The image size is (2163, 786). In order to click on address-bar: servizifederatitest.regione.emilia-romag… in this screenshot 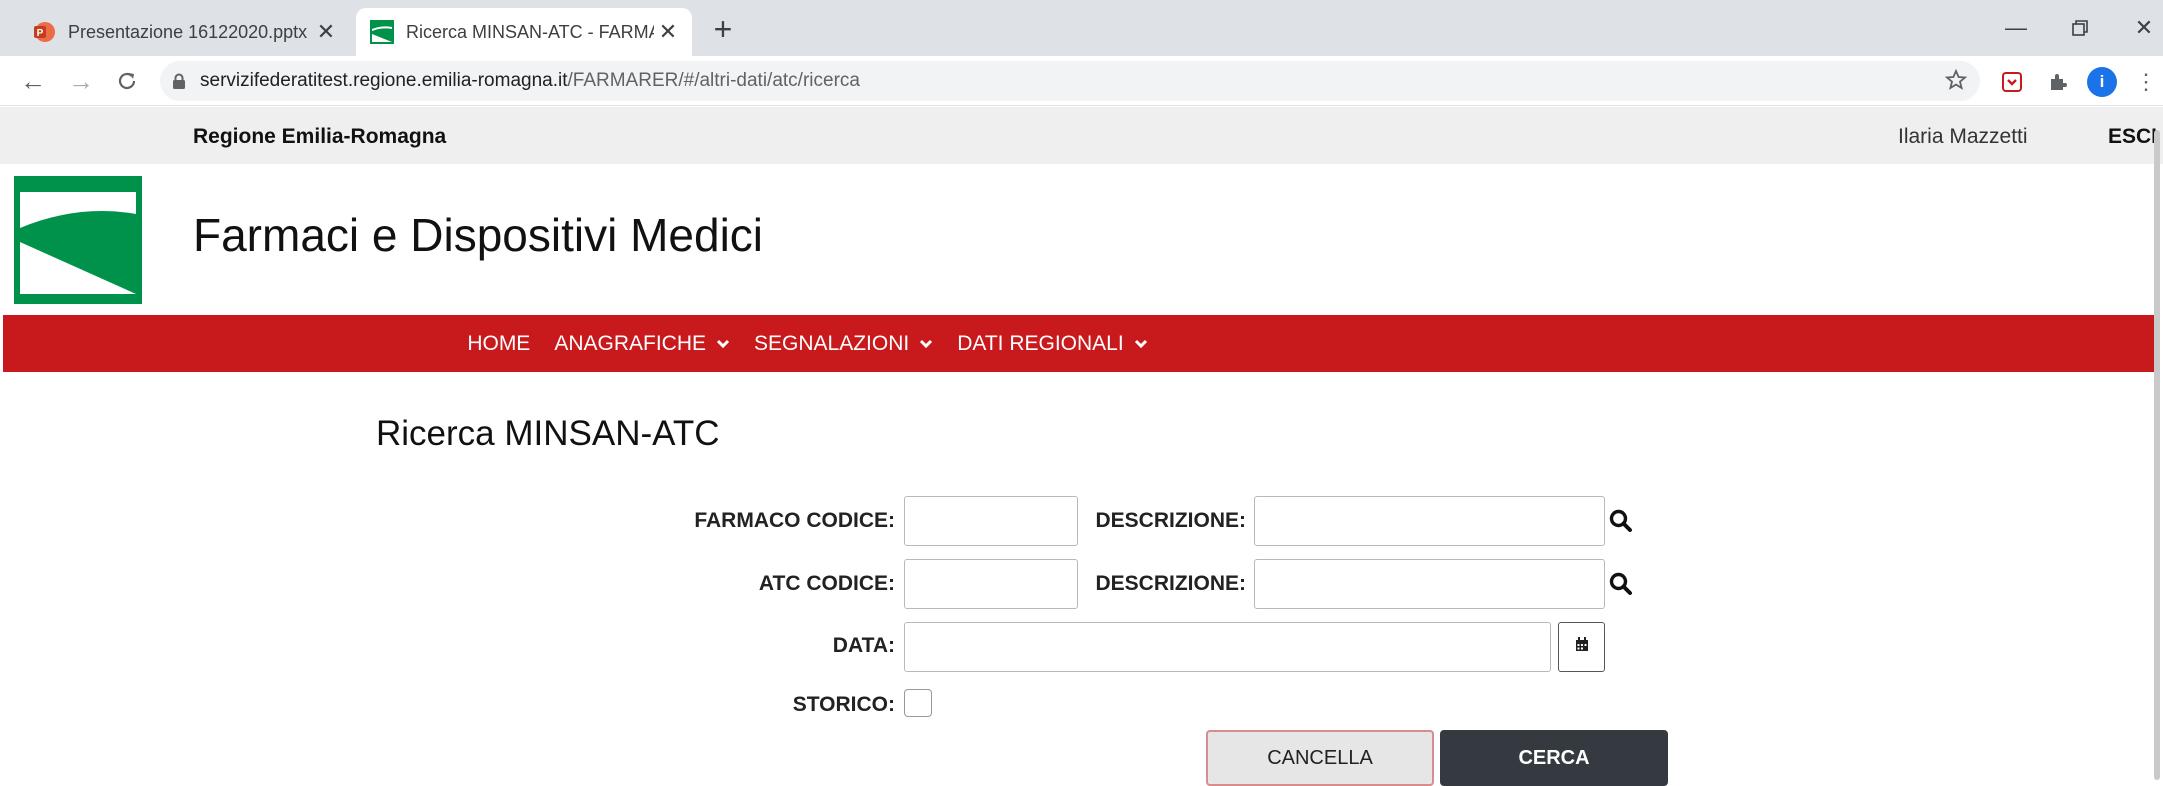, I will do `click(1070, 81)`.